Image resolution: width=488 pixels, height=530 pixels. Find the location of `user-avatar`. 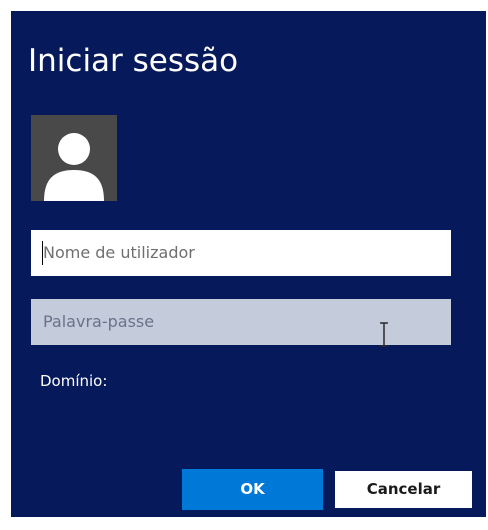

user-avatar is located at coordinates (74, 158).